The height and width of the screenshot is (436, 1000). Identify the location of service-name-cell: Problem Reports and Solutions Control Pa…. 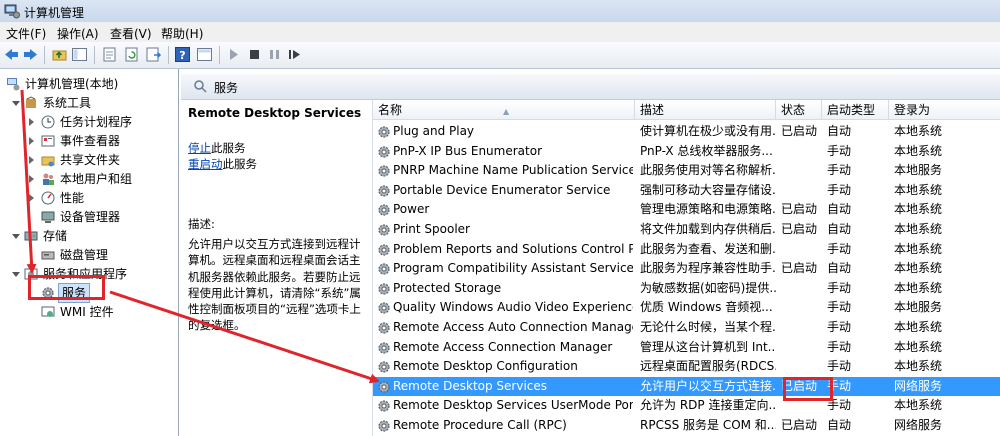
(513, 248).